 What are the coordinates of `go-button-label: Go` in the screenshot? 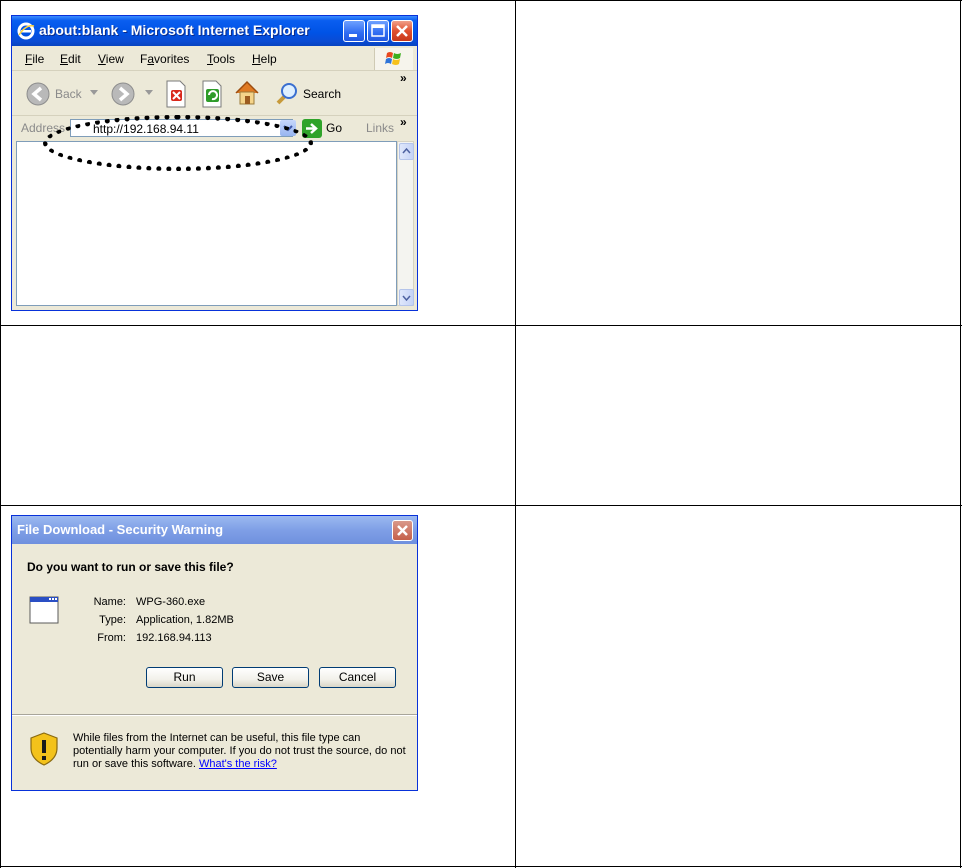 It's located at (334, 128).